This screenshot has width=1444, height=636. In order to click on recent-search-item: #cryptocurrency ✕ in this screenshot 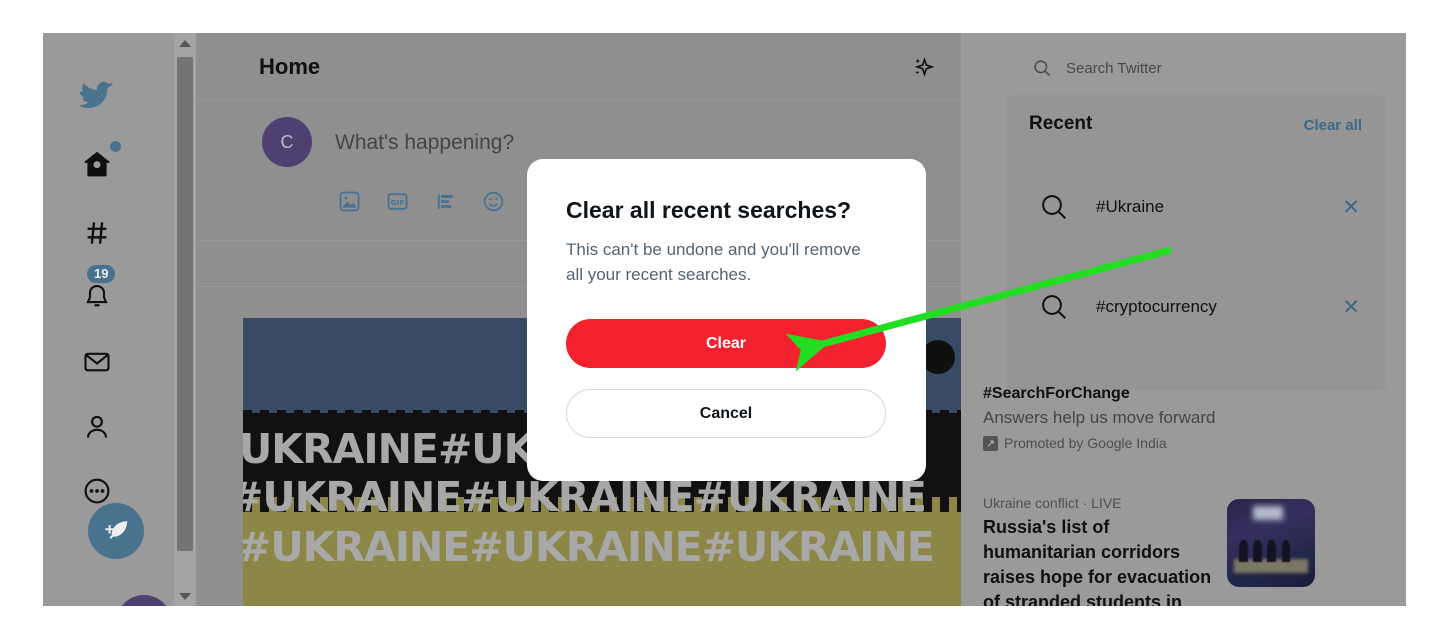, I will do `click(1196, 307)`.